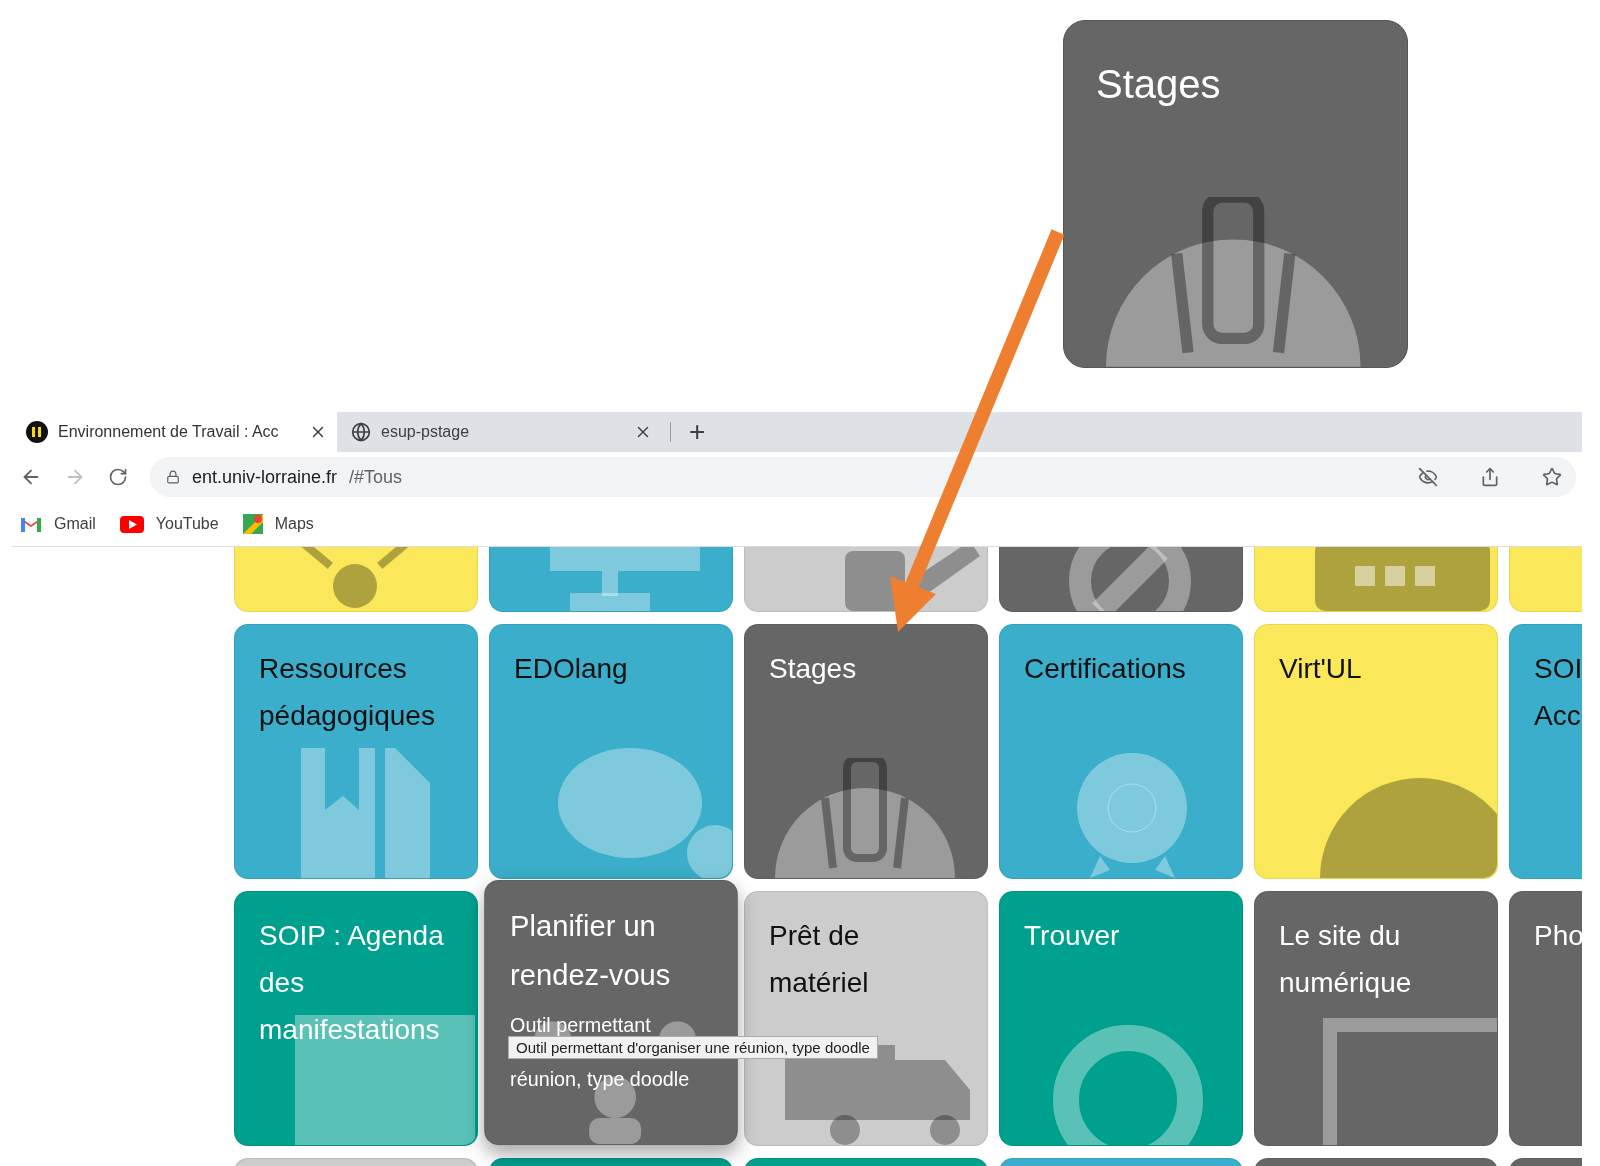 The height and width of the screenshot is (1166, 1600). Describe the element at coordinates (697, 432) in the screenshot. I see `new-tab-button: +` at that location.